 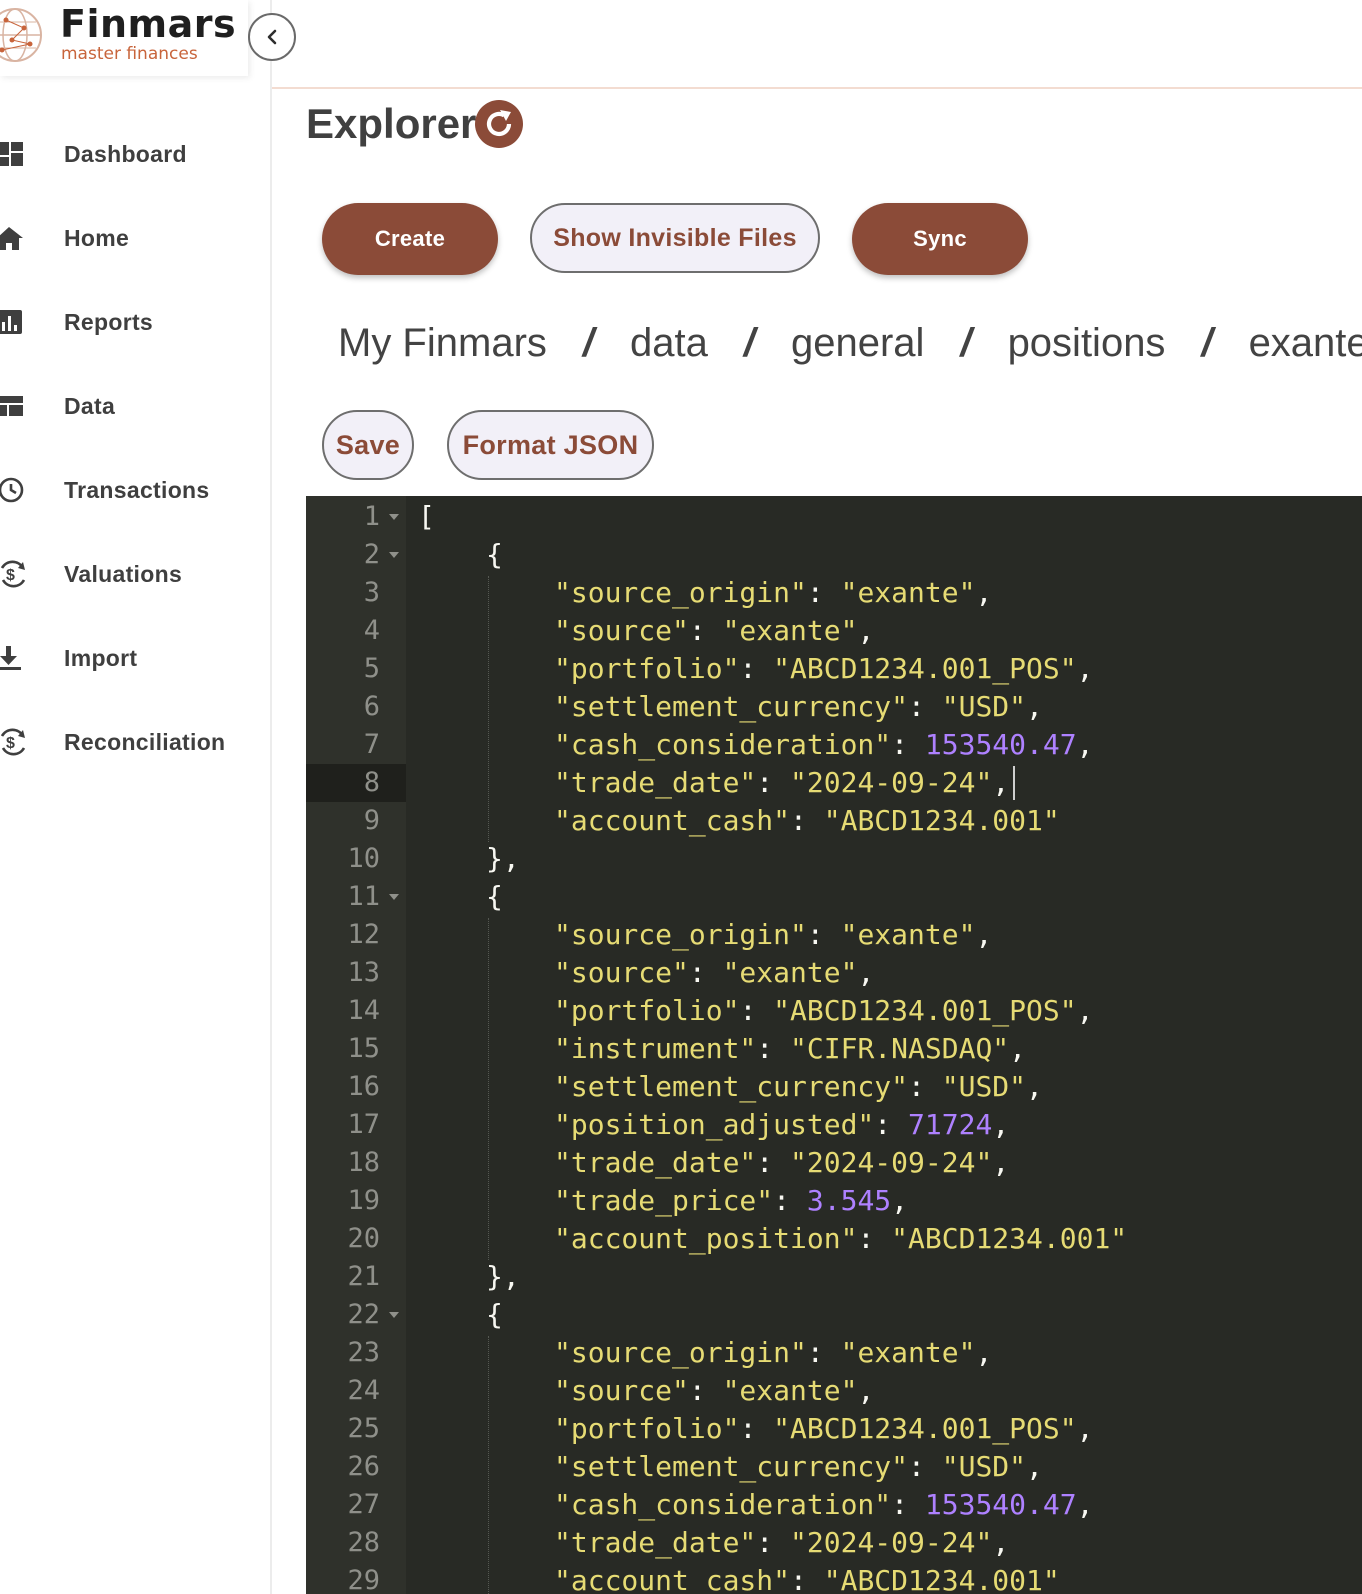 I want to click on code-line: 6 "settlement_currency": "USD",, so click(x=834, y=707).